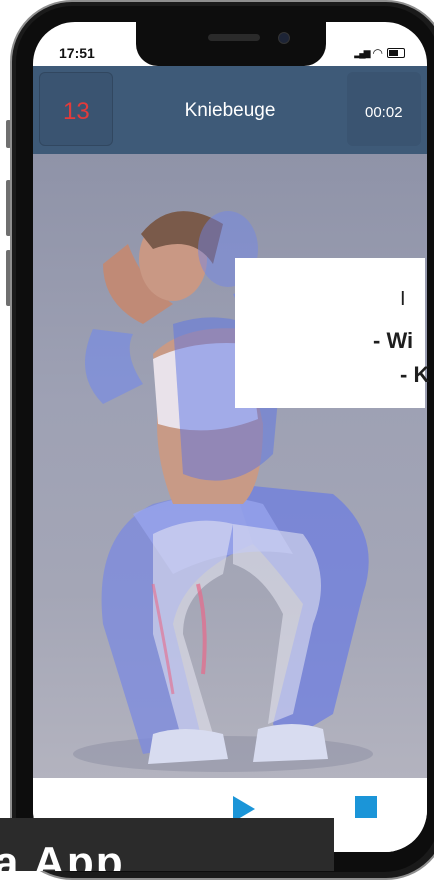  I want to click on stop-icon, so click(366, 807).